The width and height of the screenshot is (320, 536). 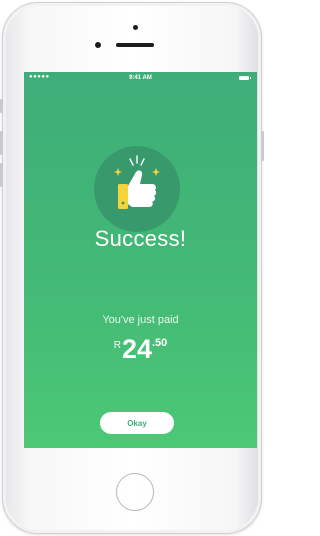 What do you see at coordinates (140, 238) in the screenshot?
I see `success-title: Success!` at bounding box center [140, 238].